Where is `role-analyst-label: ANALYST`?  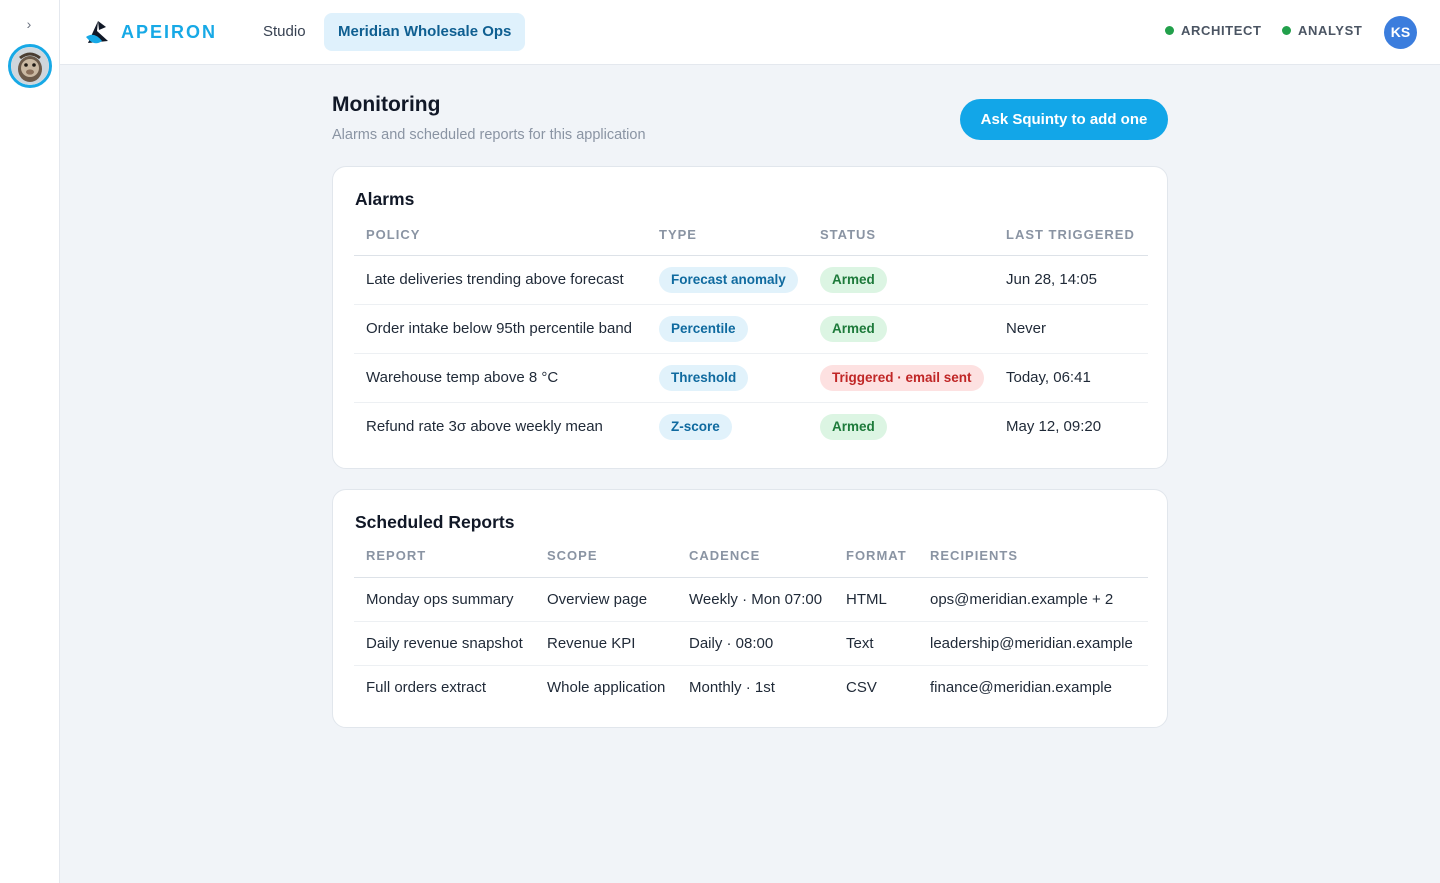
role-analyst-label: ANALYST is located at coordinates (1330, 30).